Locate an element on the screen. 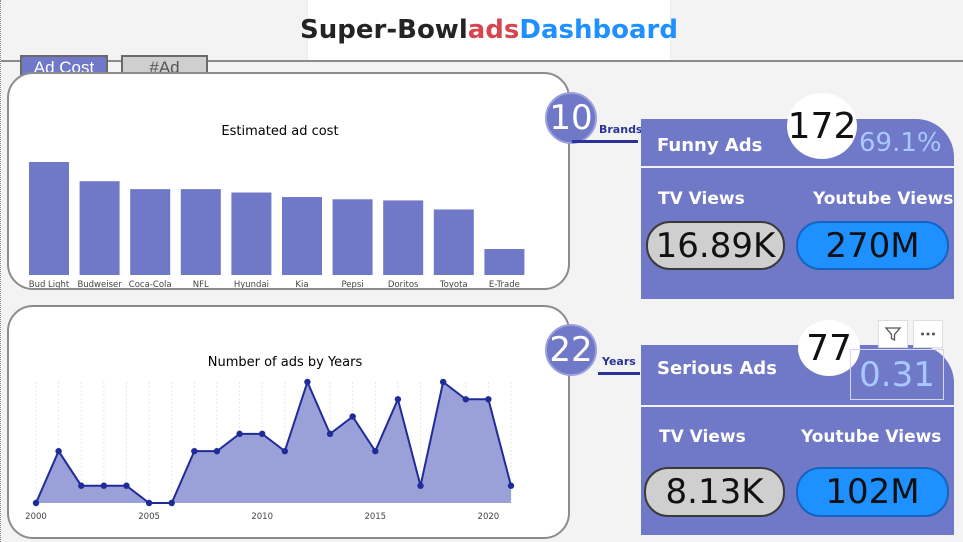 Image resolution: width=963 pixels, height=542 pixels. bar-tick-label: NFL is located at coordinates (201, 284).